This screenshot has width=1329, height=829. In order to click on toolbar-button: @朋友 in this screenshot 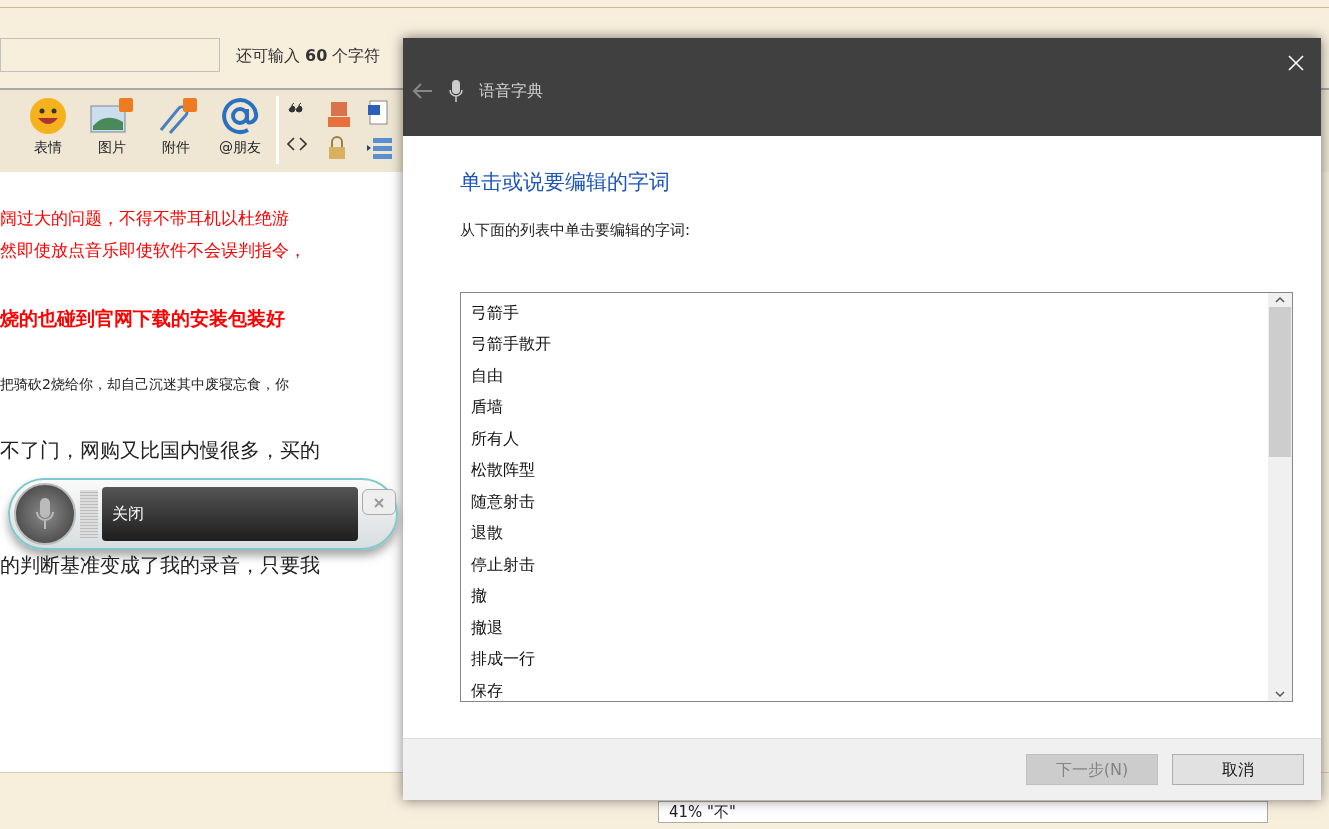, I will do `click(240, 126)`.